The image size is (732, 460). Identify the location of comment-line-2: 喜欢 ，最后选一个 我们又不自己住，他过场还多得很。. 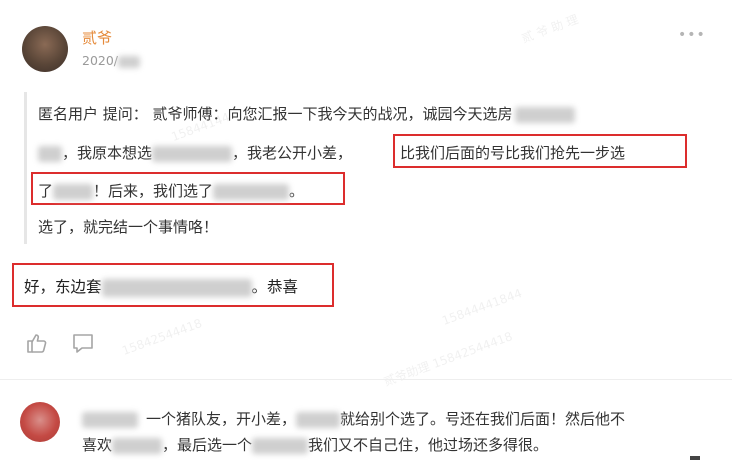
(315, 444).